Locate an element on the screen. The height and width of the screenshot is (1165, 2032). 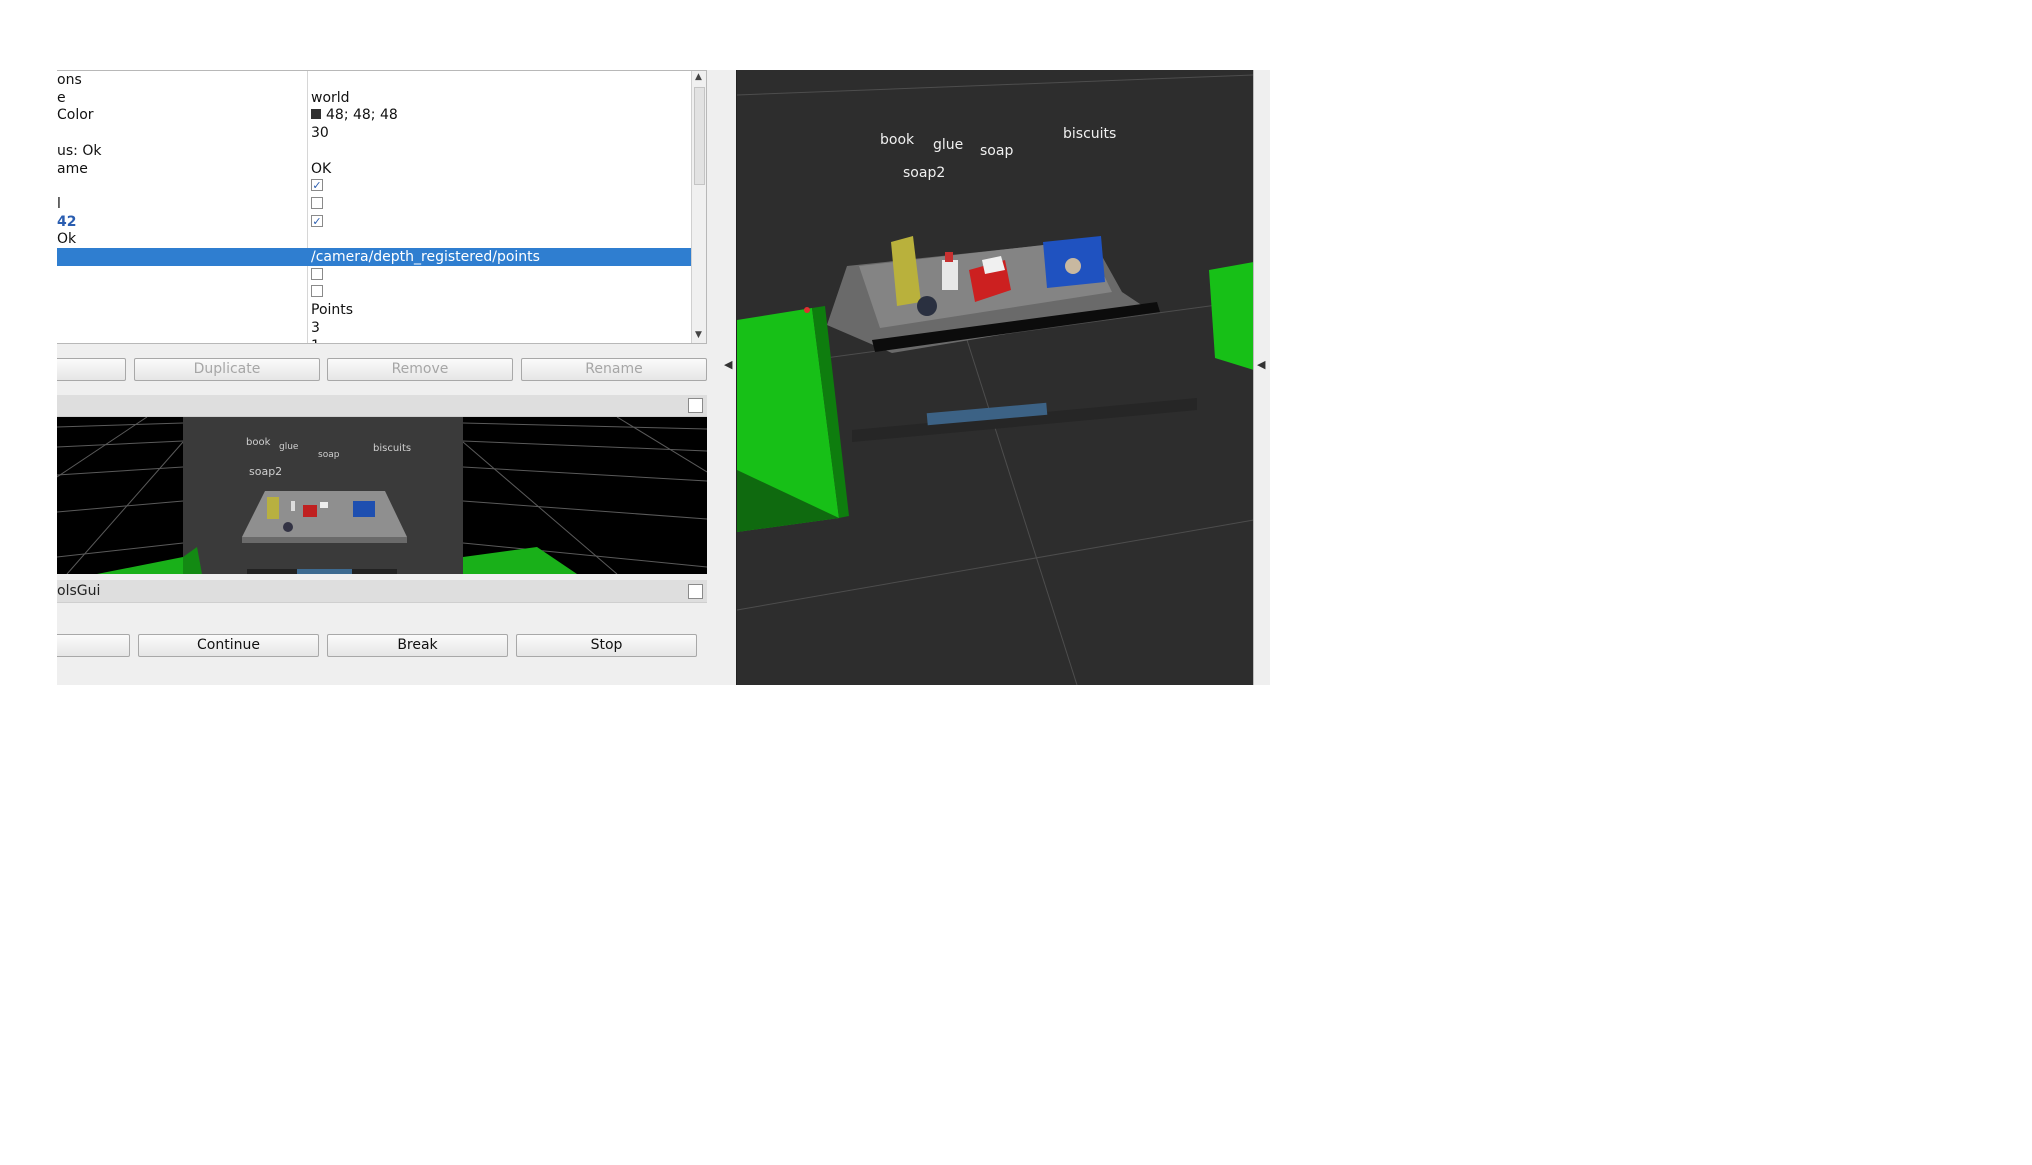
tree-row: /camera/depth_registered/points is located at coordinates (374, 257).